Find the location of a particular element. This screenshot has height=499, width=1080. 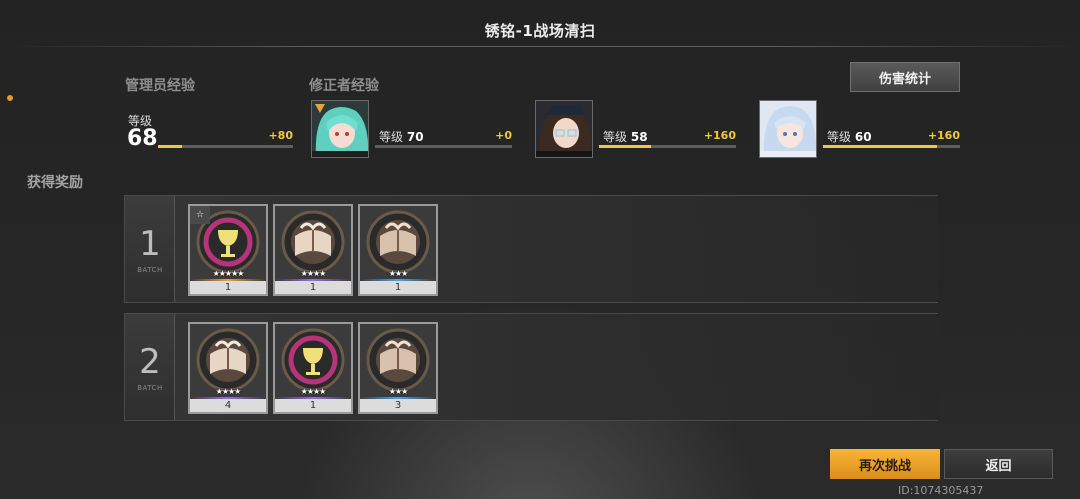

rewards-heading: 获得奖励 is located at coordinates (55, 183).